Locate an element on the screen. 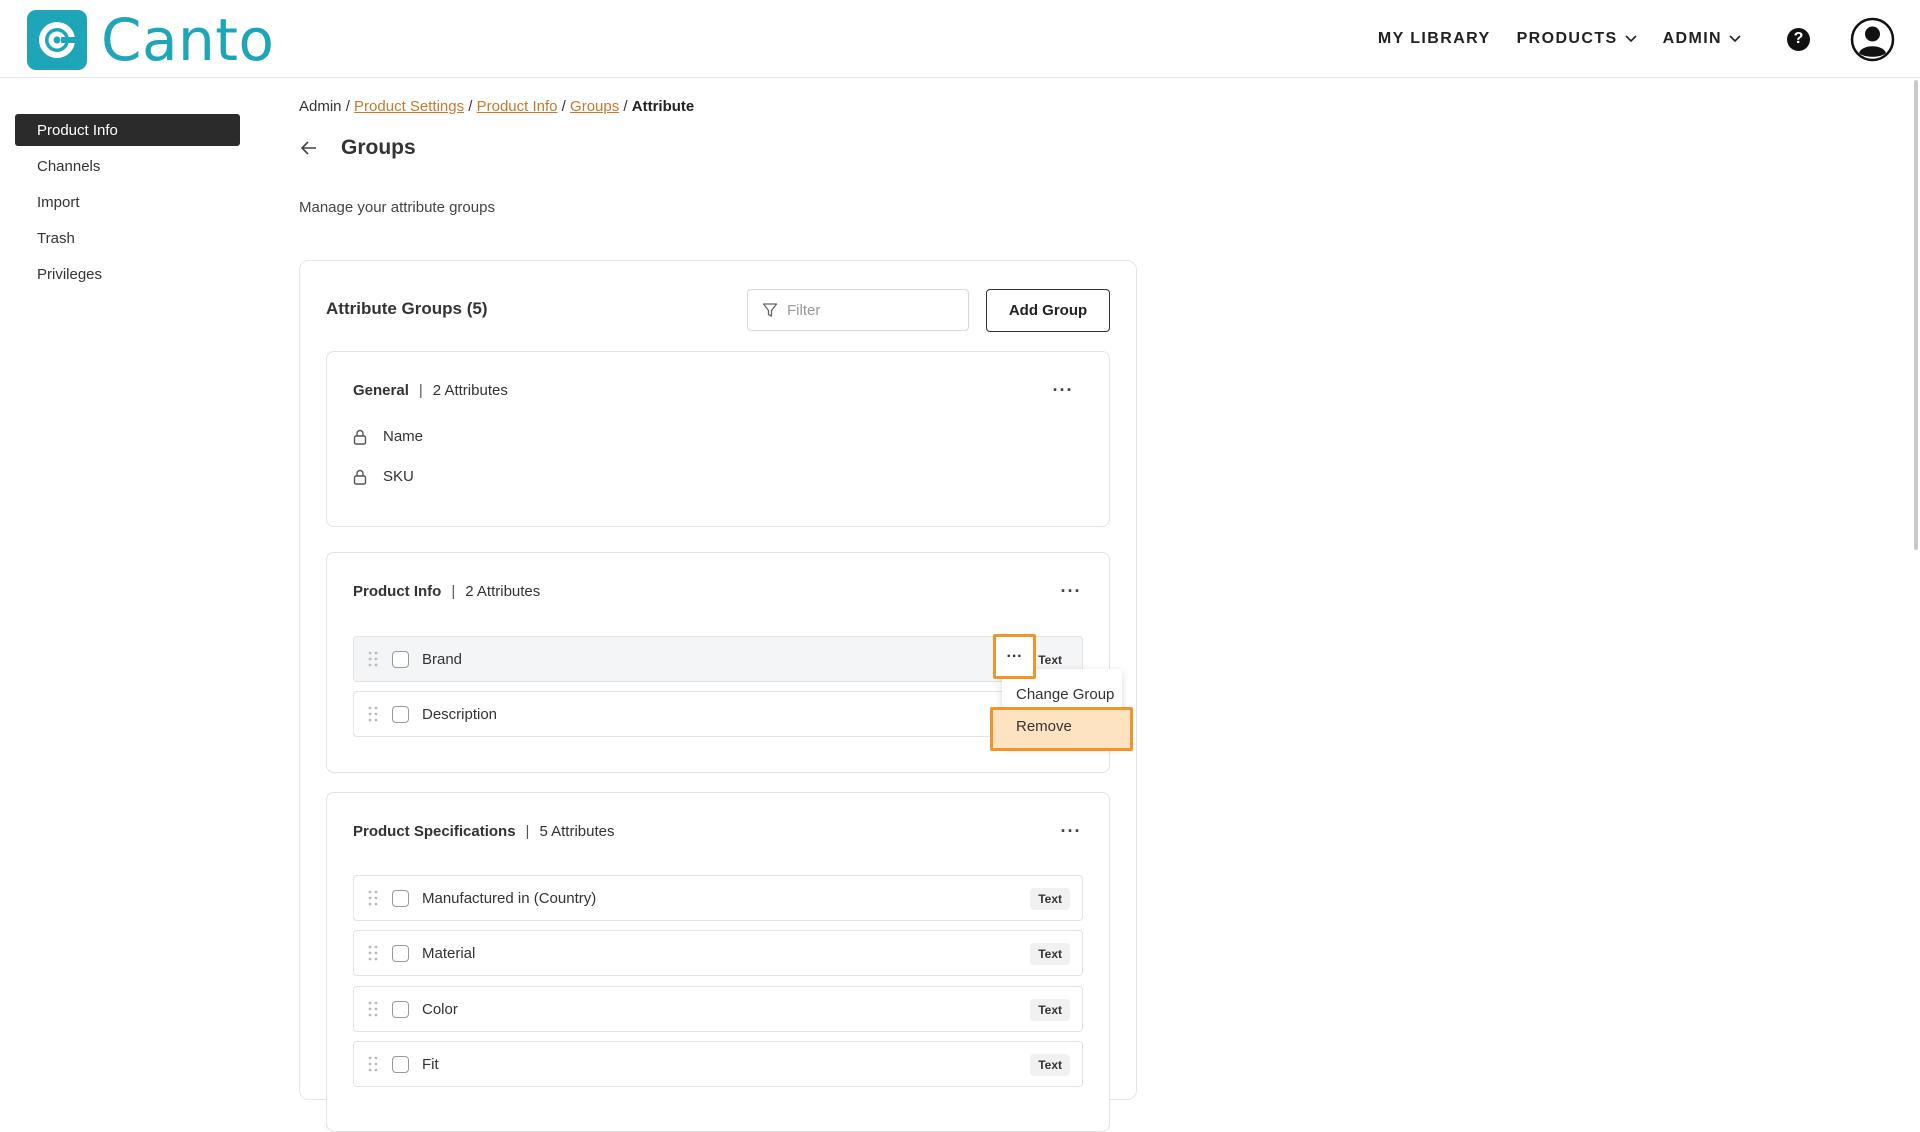  attribute-row-brand: Brand Text is located at coordinates (718, 659).